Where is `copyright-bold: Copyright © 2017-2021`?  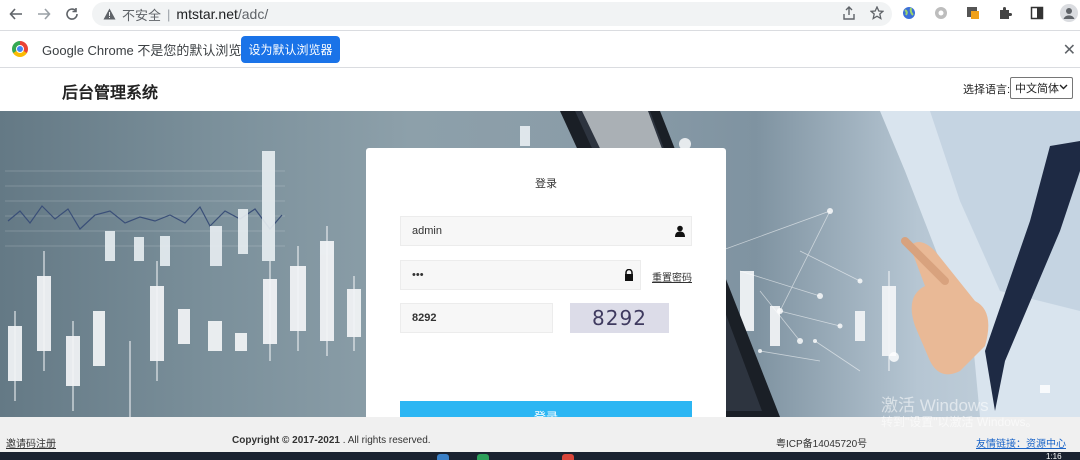 copyright-bold: Copyright © 2017-2021 is located at coordinates (286, 440).